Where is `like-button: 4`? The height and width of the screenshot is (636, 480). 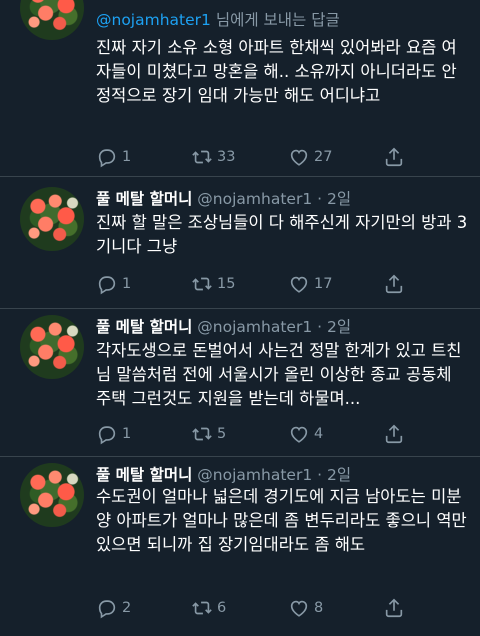 like-button: 4 is located at coordinates (305, 434).